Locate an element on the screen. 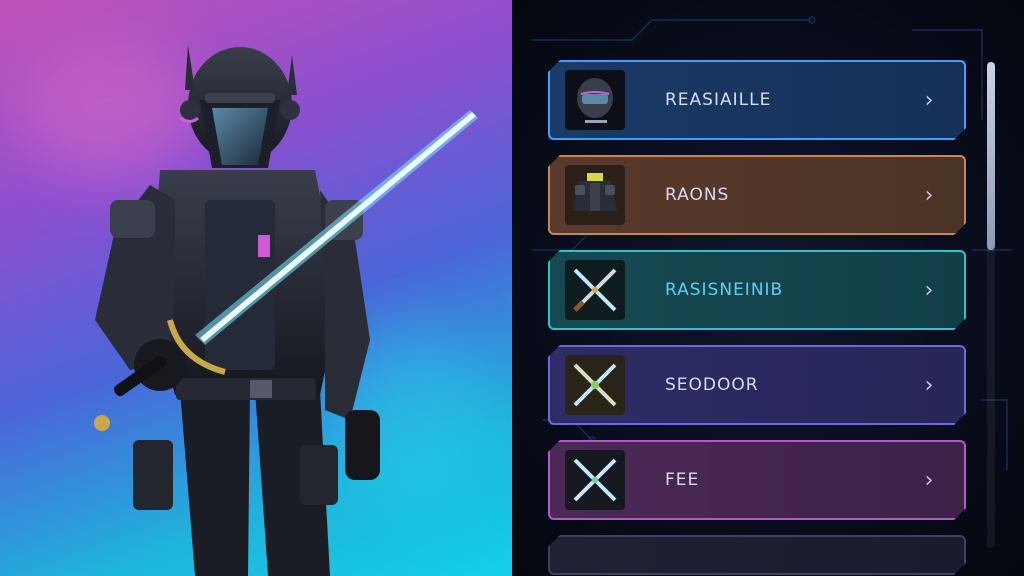 Image resolution: width=1024 pixels, height=576 pixels. loadout-item-label: REASIAILLE is located at coordinates (718, 100).